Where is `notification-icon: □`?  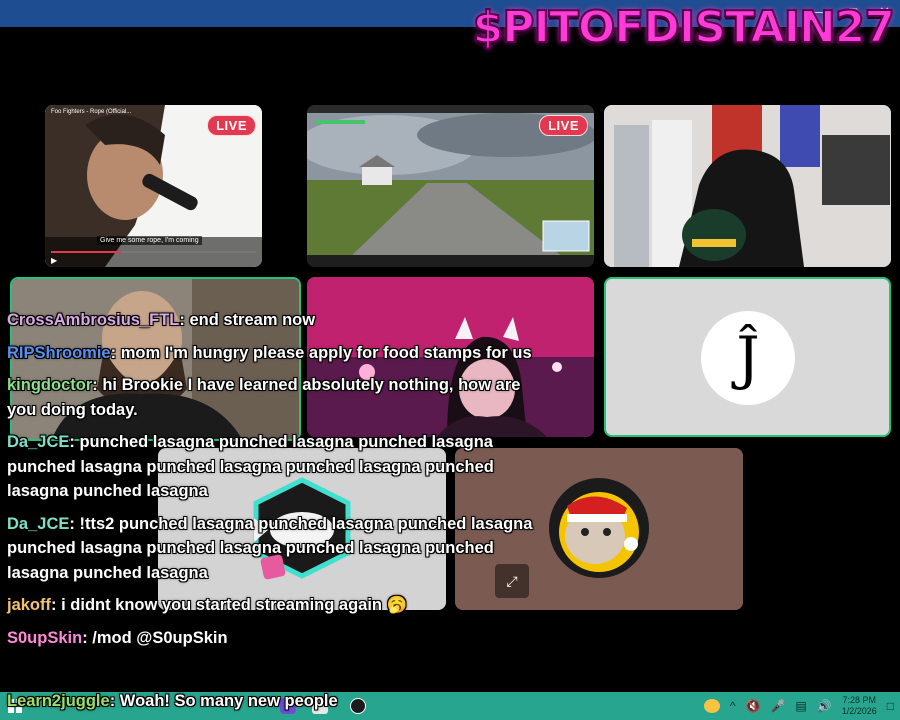 notification-icon: □ is located at coordinates (890, 706).